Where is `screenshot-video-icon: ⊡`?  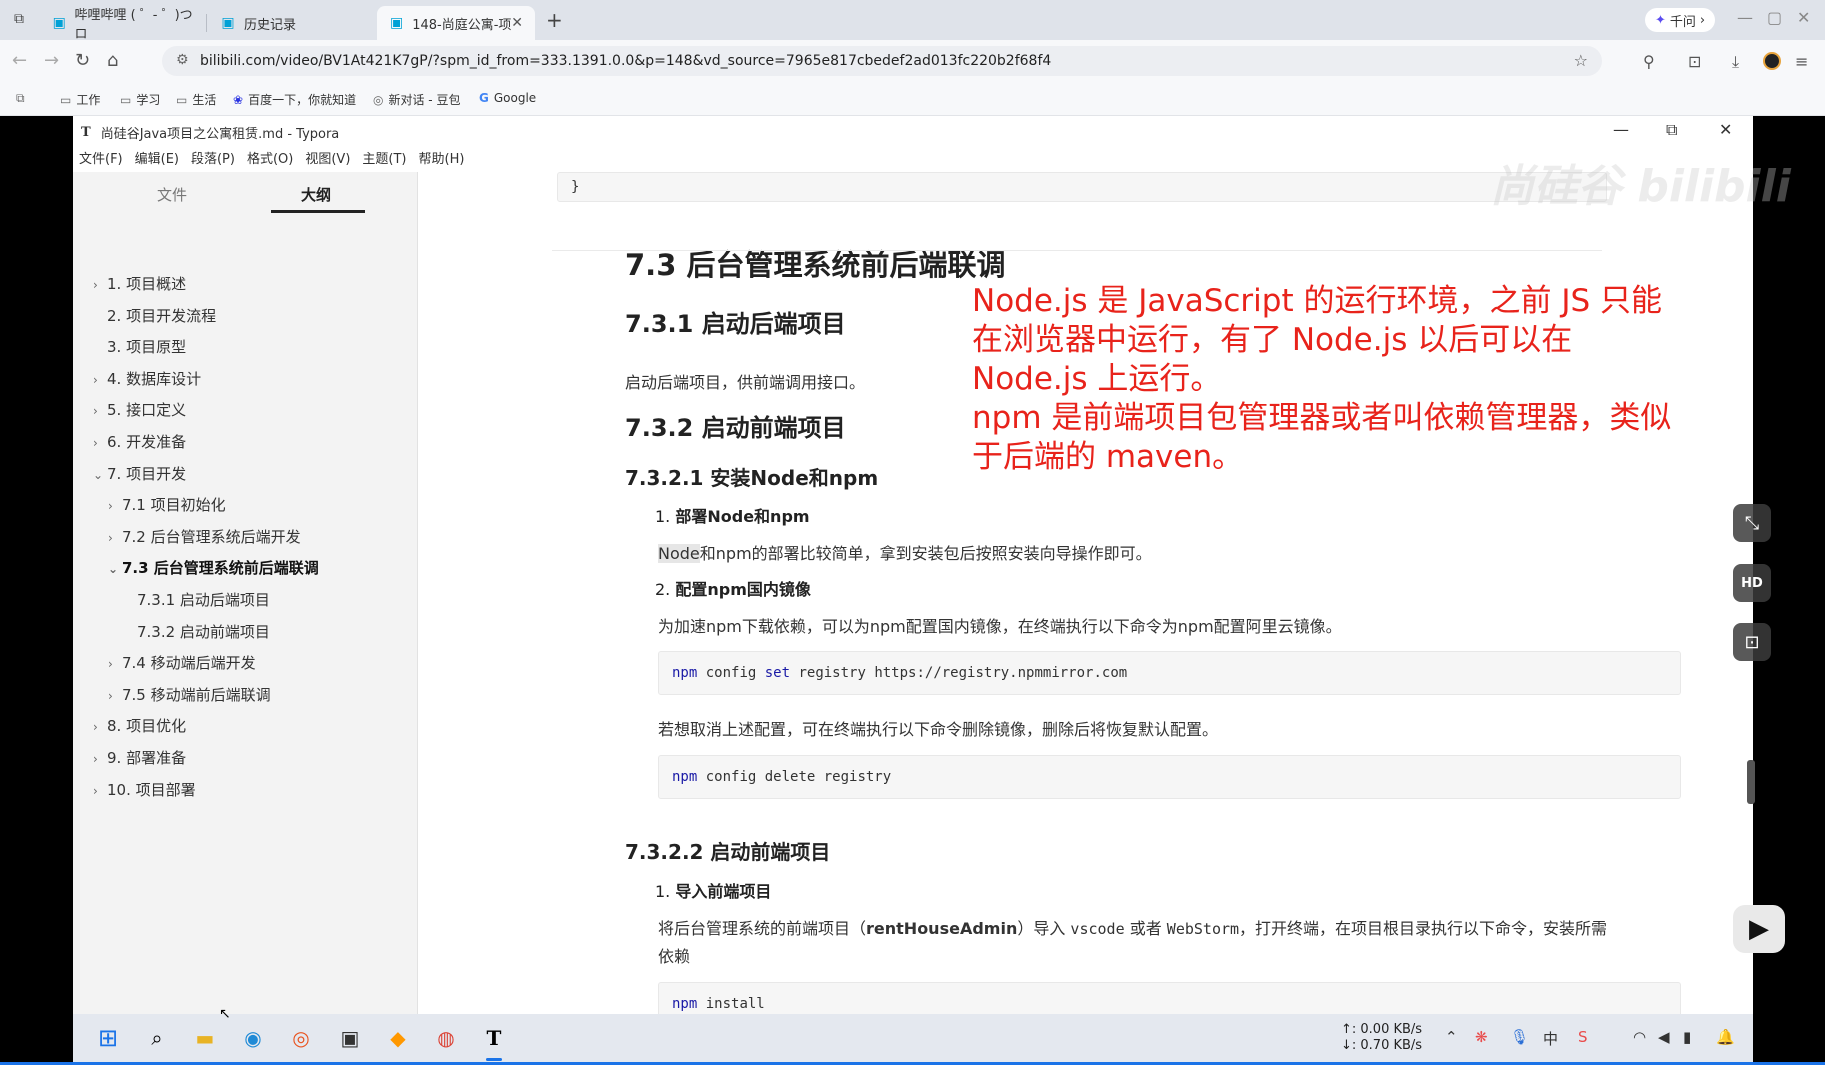 screenshot-video-icon: ⊡ is located at coordinates (1752, 642).